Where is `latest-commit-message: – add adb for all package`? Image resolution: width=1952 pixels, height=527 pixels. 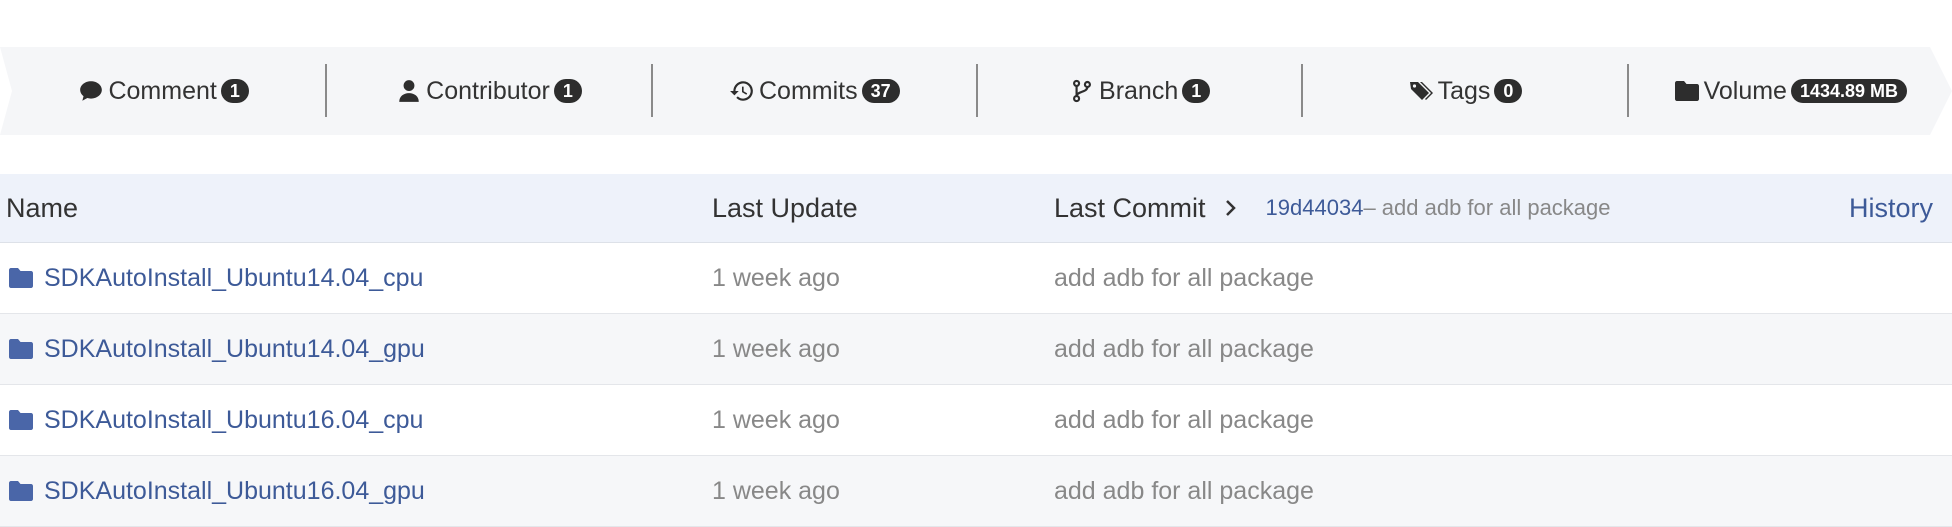 latest-commit-message: – add adb for all package is located at coordinates (1487, 207).